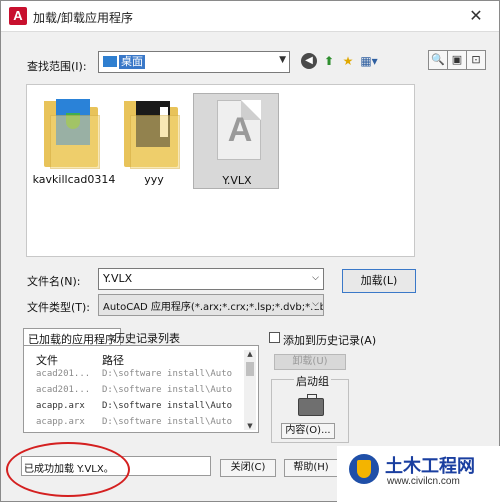 This screenshot has width=500, height=502. What do you see at coordinates (310, 362) in the screenshot?
I see `unload-button: 卸载(U)` at bounding box center [310, 362].